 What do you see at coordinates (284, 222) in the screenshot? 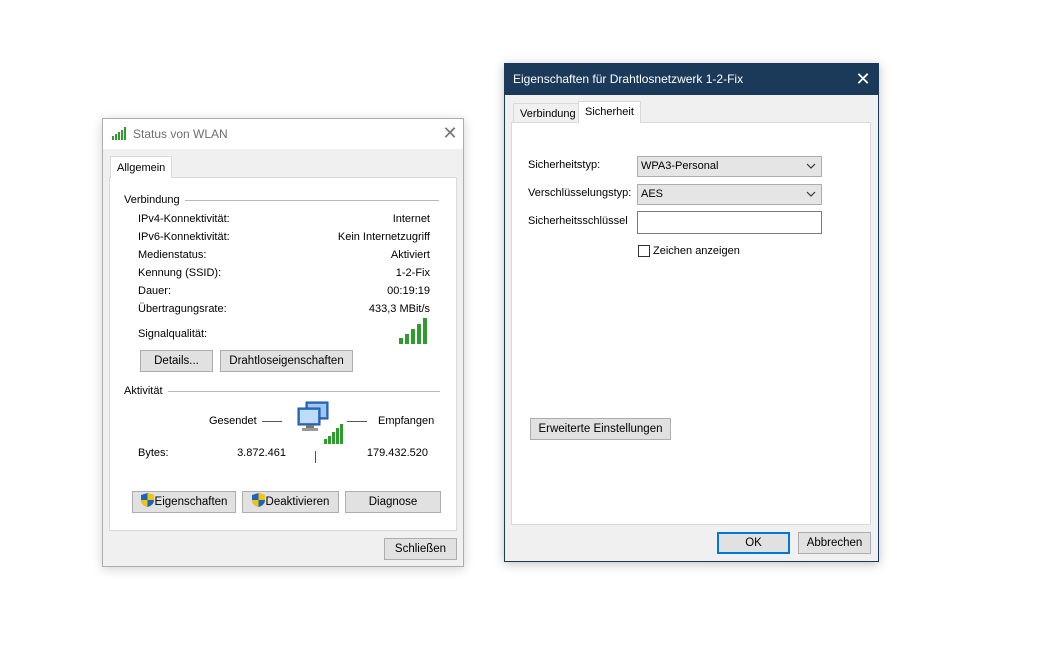
I see `info-row: IPv4-Konnektivität: Internet` at bounding box center [284, 222].